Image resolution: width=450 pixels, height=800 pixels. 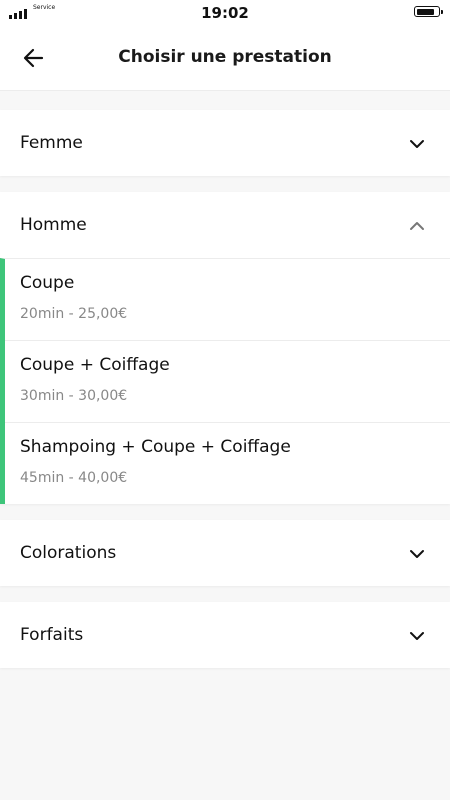 I want to click on service-name: Shampoing + Coupe + Coiffage, so click(x=155, y=447).